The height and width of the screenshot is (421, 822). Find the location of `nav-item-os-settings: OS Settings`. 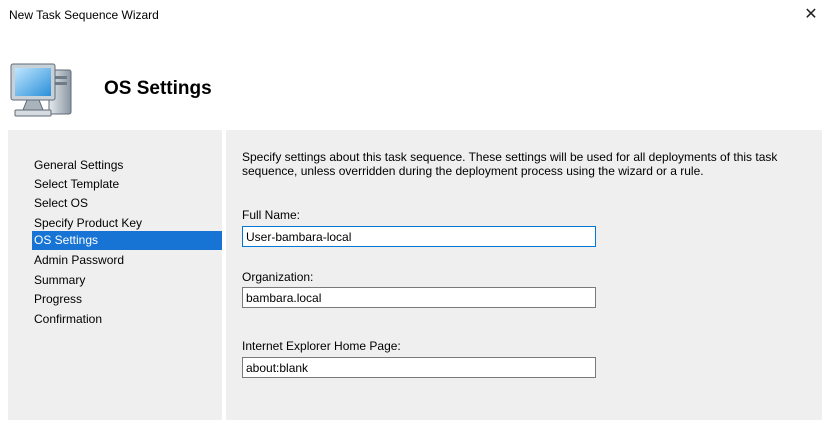

nav-item-os-settings: OS Settings is located at coordinates (127, 240).